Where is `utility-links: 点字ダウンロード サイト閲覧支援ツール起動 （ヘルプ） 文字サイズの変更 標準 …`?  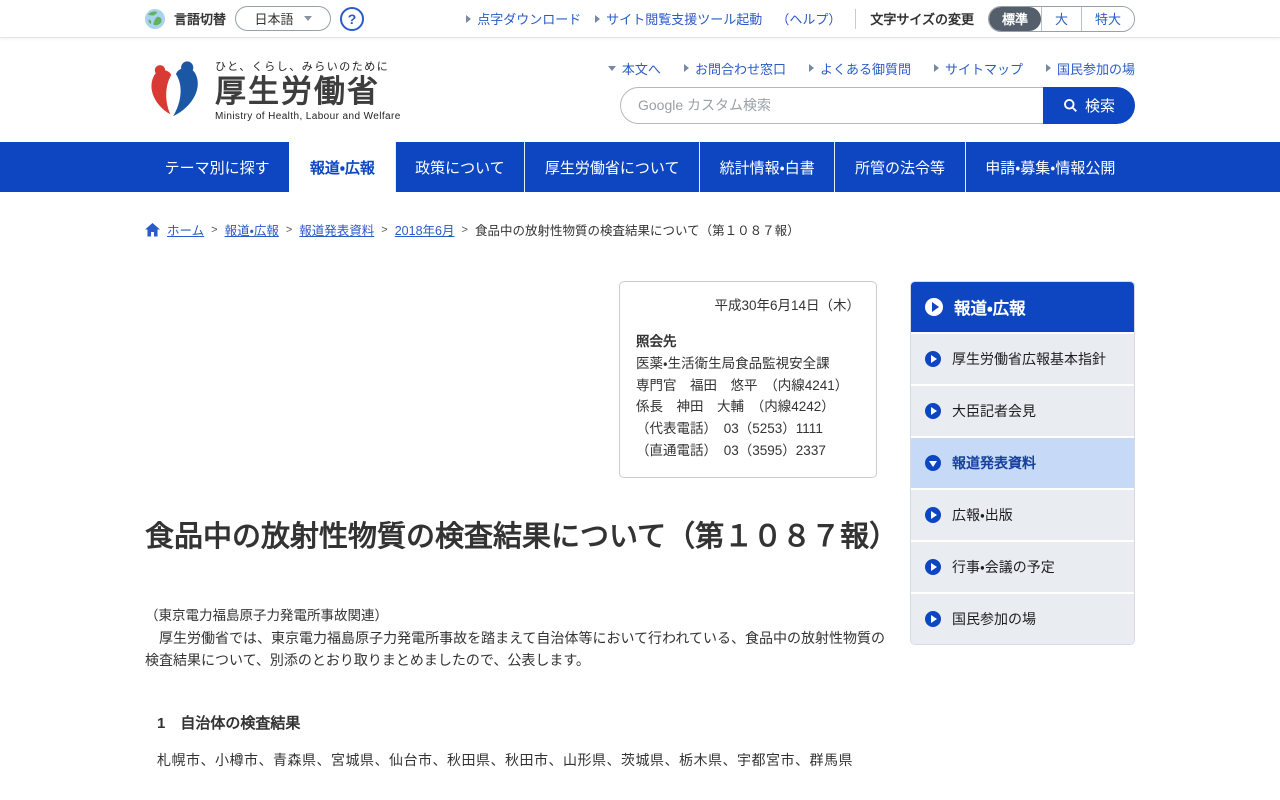 utility-links: 点字ダウンロード サイト閲覧支援ツール起動 （ヘルプ） 文字サイズの変更 標準 … is located at coordinates (800, 18).